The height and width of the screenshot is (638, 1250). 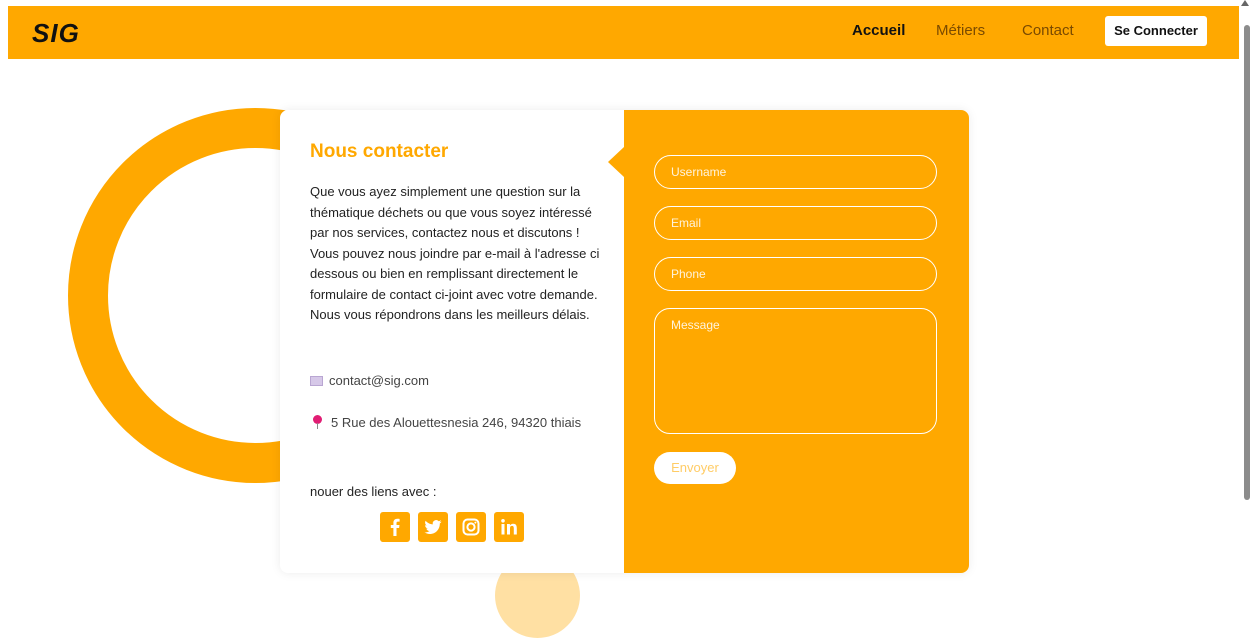 I want to click on email-input: Email, so click(x=795, y=223).